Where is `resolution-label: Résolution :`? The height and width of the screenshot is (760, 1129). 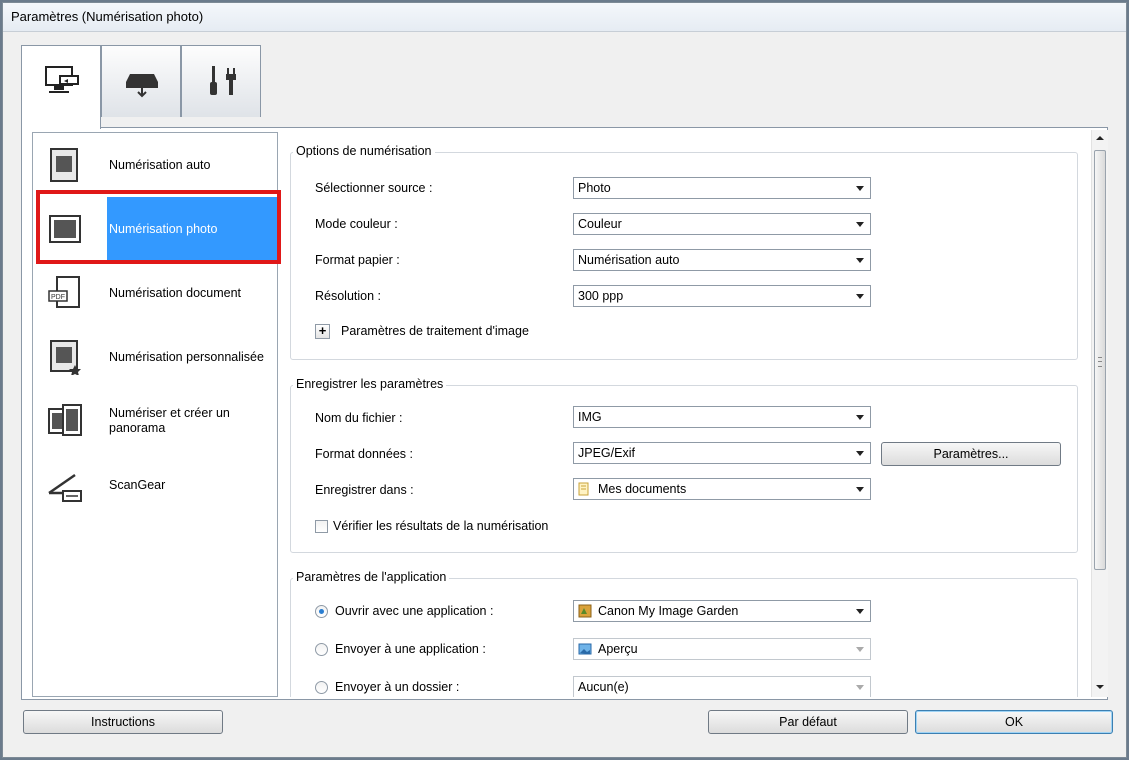 resolution-label: Résolution : is located at coordinates (348, 296).